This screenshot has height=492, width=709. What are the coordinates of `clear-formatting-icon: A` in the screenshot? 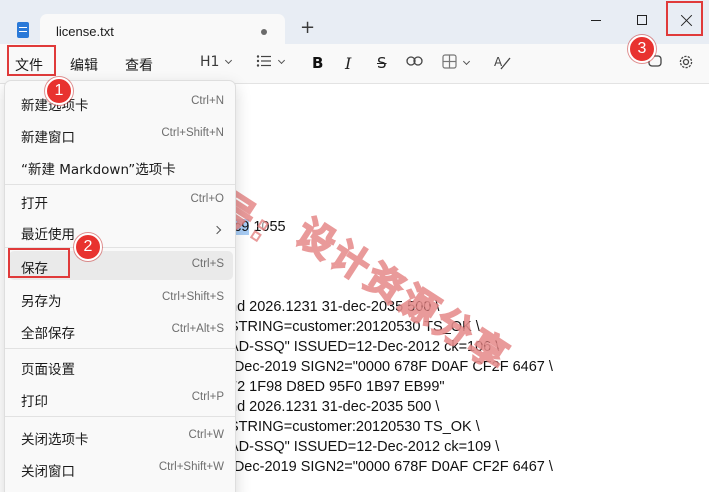 It's located at (502, 62).